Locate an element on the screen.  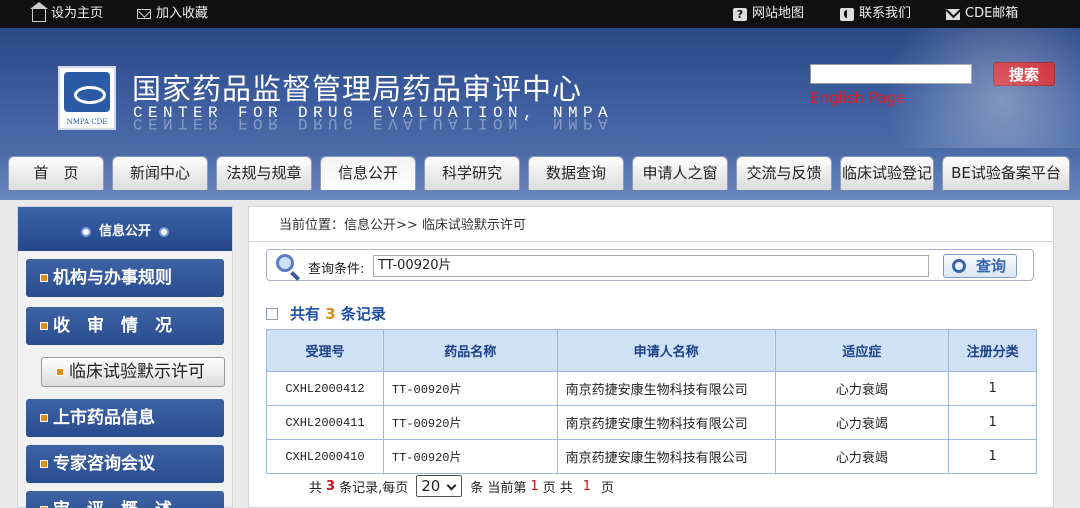
top-bar: 设为主页 加入收藏 ? 网站地图 联系我们 CDE邮箱 is located at coordinates (540, 14).